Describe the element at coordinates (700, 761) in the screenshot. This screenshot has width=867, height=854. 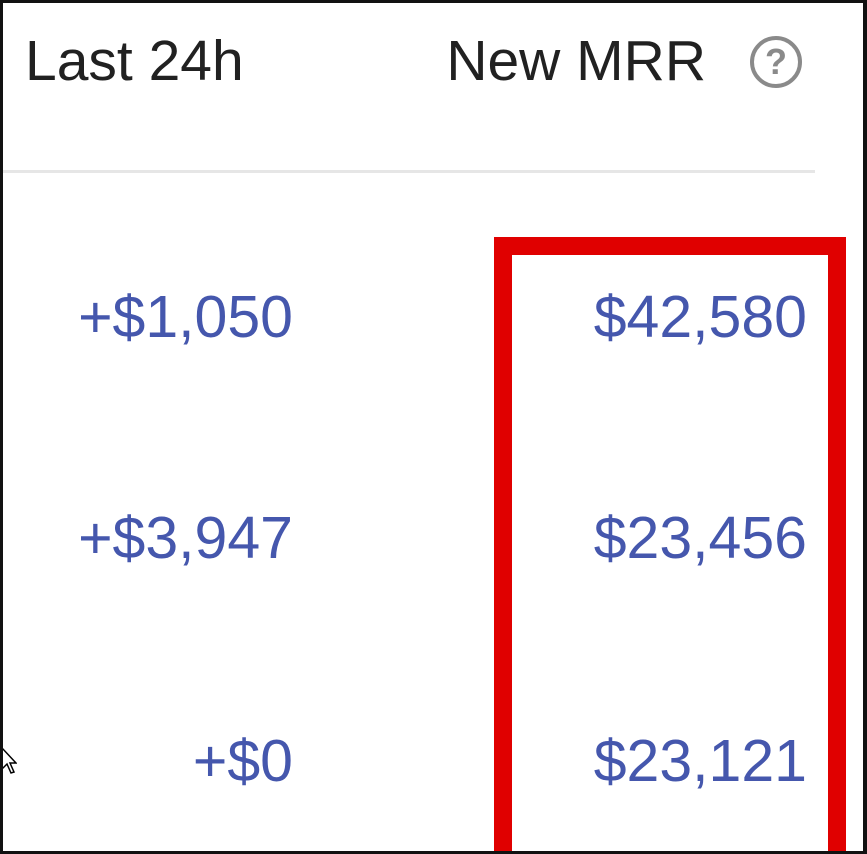
I see `new-mrr-cell: $23,121` at that location.